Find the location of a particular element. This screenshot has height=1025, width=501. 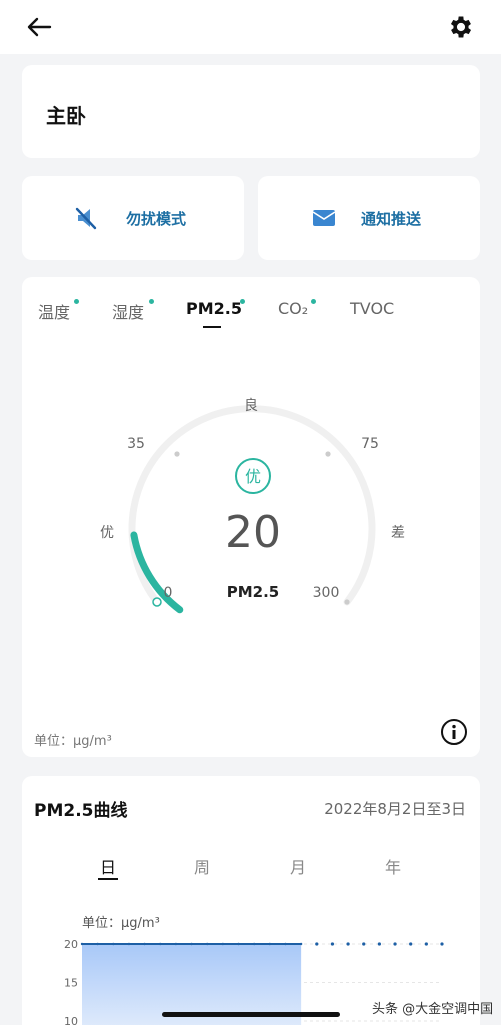

gauge-tick-0: 0 is located at coordinates (168, 593).